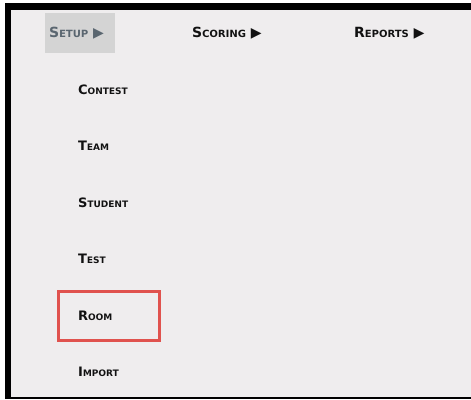  I want to click on submenu-item: Team, so click(109, 146).